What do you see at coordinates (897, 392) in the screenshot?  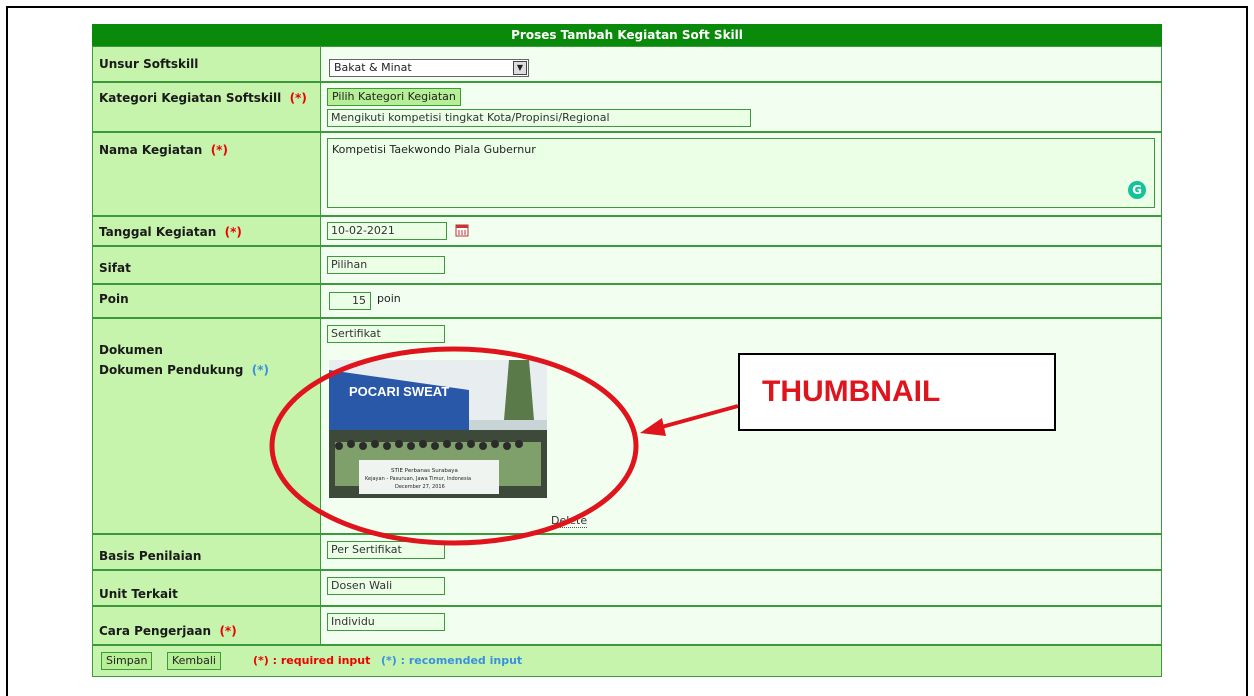 I see `thumbnail-callout: THUMBNAIL` at bounding box center [897, 392].